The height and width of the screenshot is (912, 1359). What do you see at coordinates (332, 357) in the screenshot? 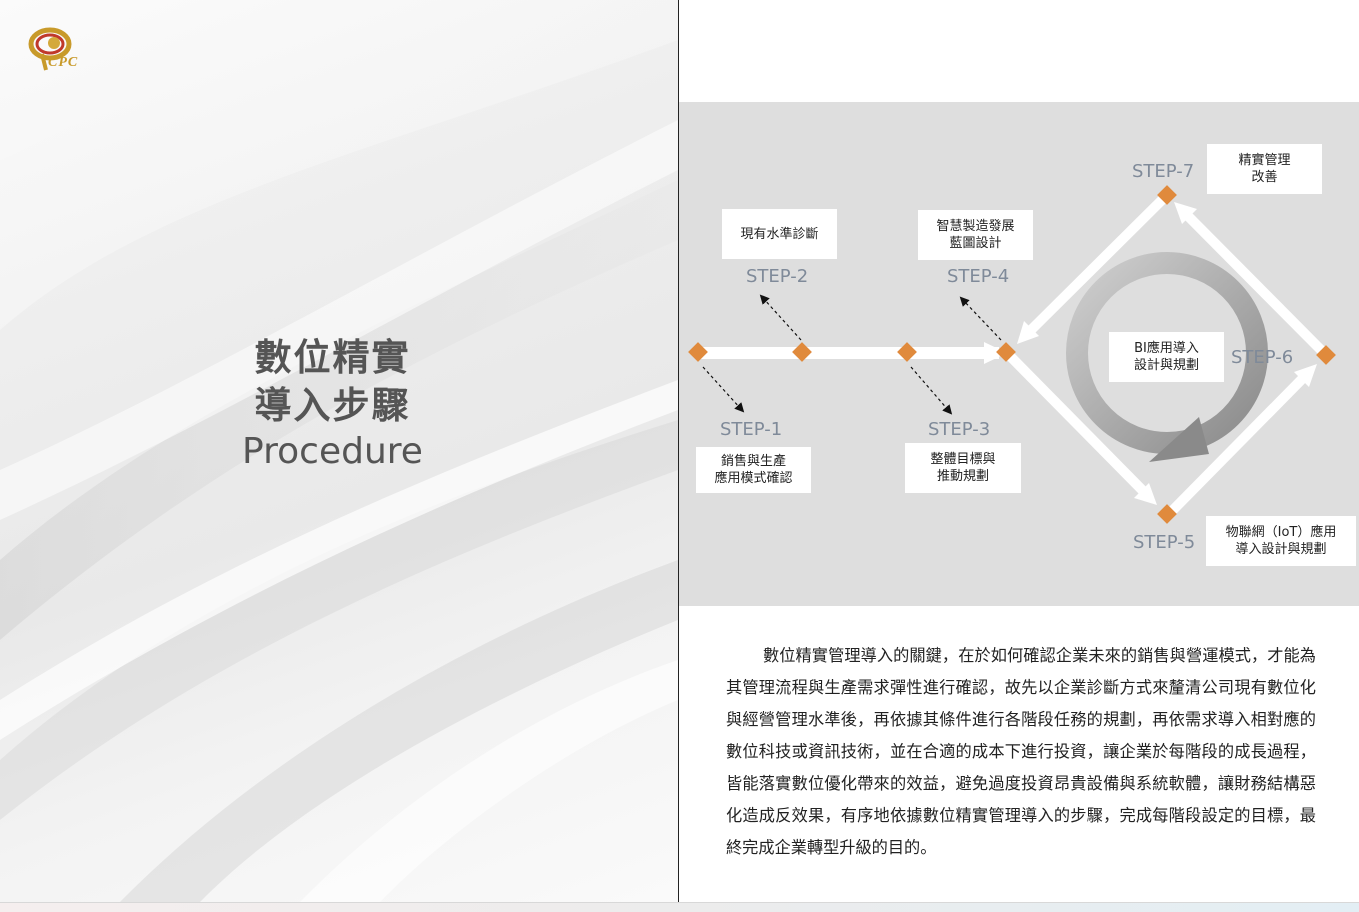
I see `title-line-1: 數位精實` at bounding box center [332, 357].